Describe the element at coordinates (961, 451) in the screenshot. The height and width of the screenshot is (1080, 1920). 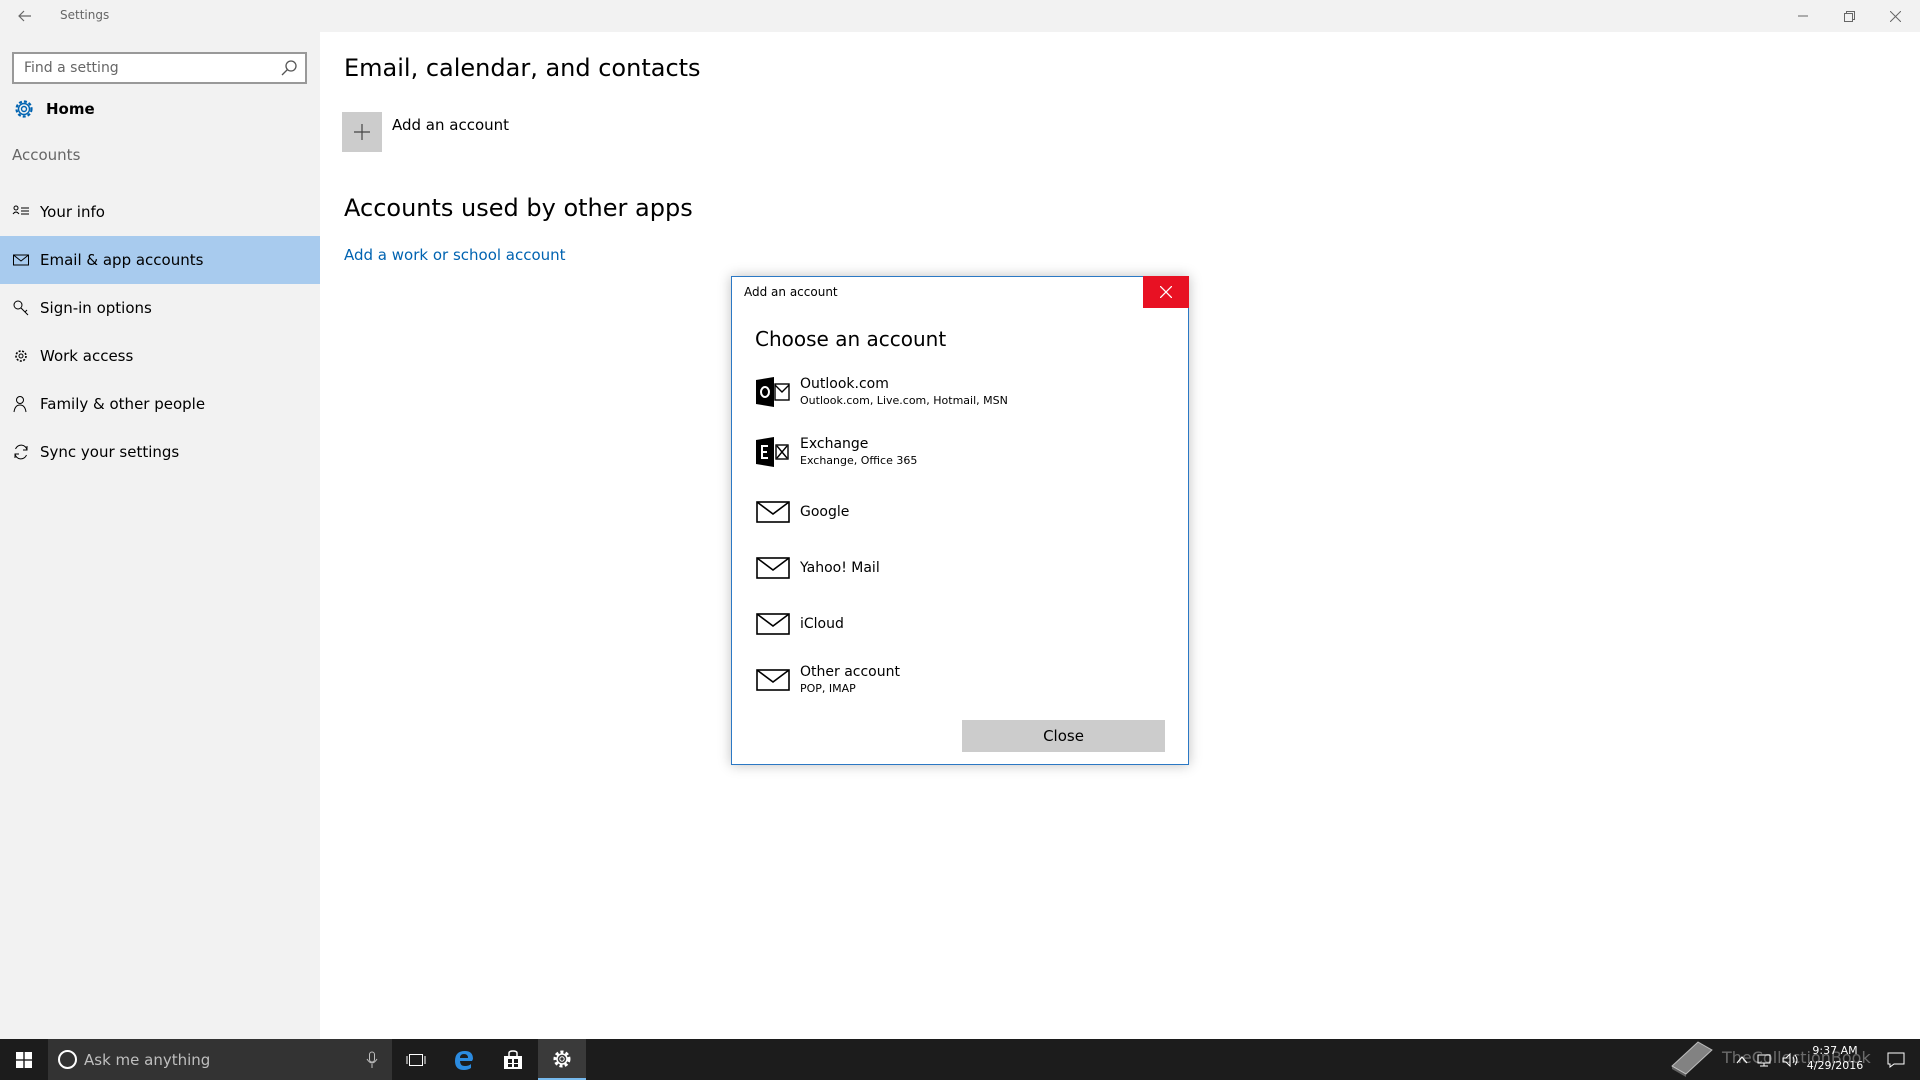
I see `account-option-exchange: Exchange Exchange, Office 365` at that location.